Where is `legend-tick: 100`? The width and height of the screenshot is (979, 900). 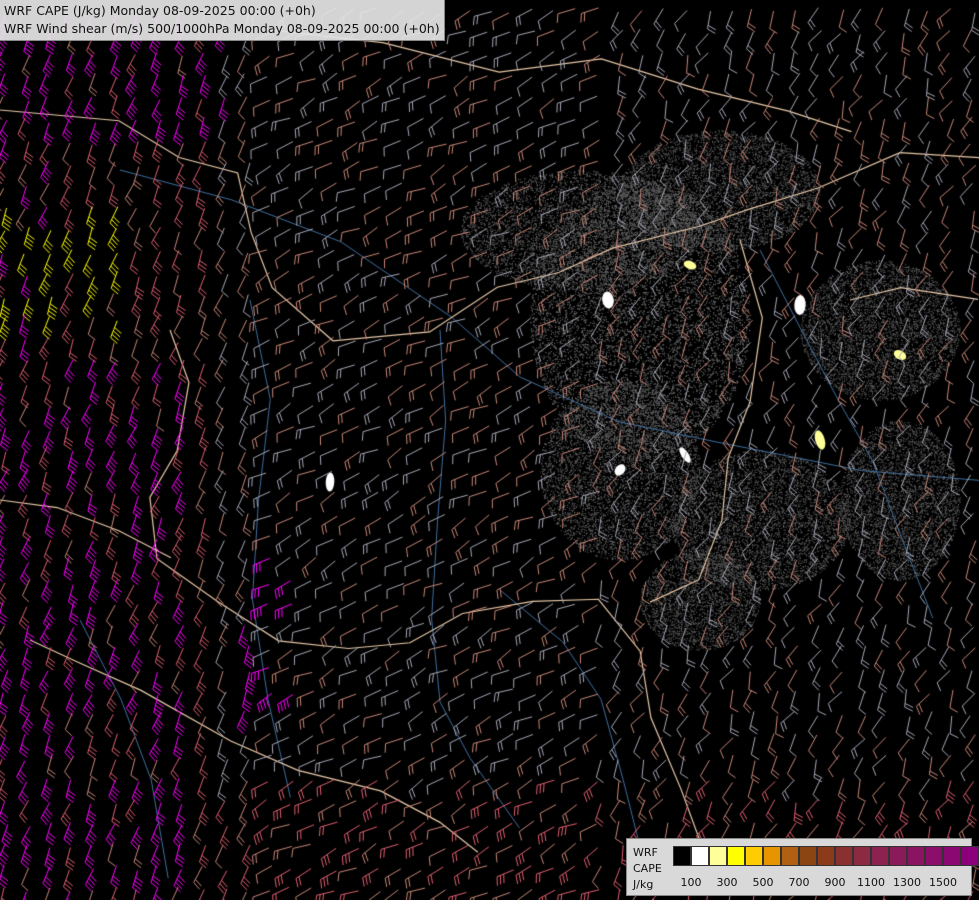 legend-tick: 100 is located at coordinates (691, 882).